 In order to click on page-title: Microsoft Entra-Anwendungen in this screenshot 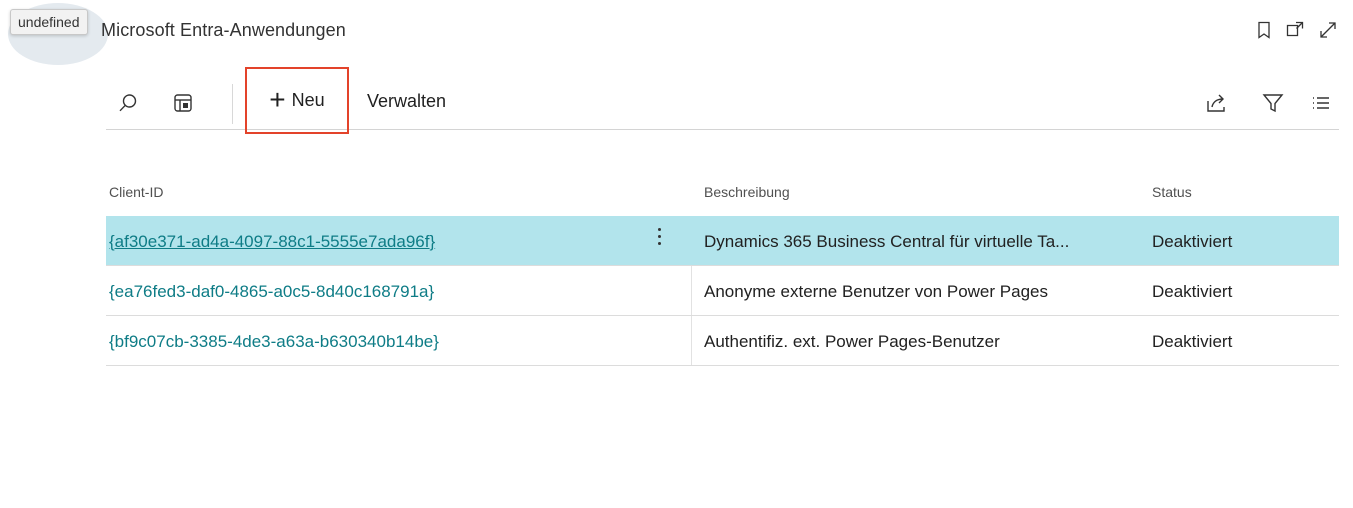, I will do `click(223, 30)`.